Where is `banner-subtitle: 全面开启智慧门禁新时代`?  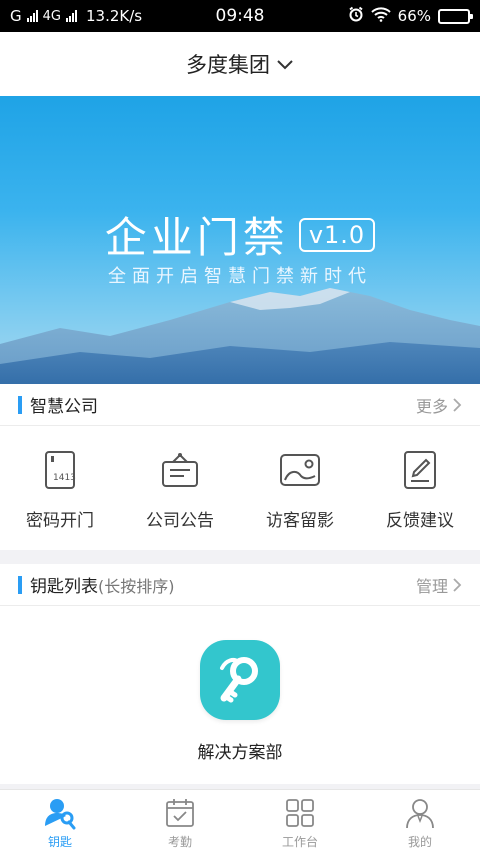
banner-subtitle: 全面开启智慧门禁新时代 is located at coordinates (240, 276).